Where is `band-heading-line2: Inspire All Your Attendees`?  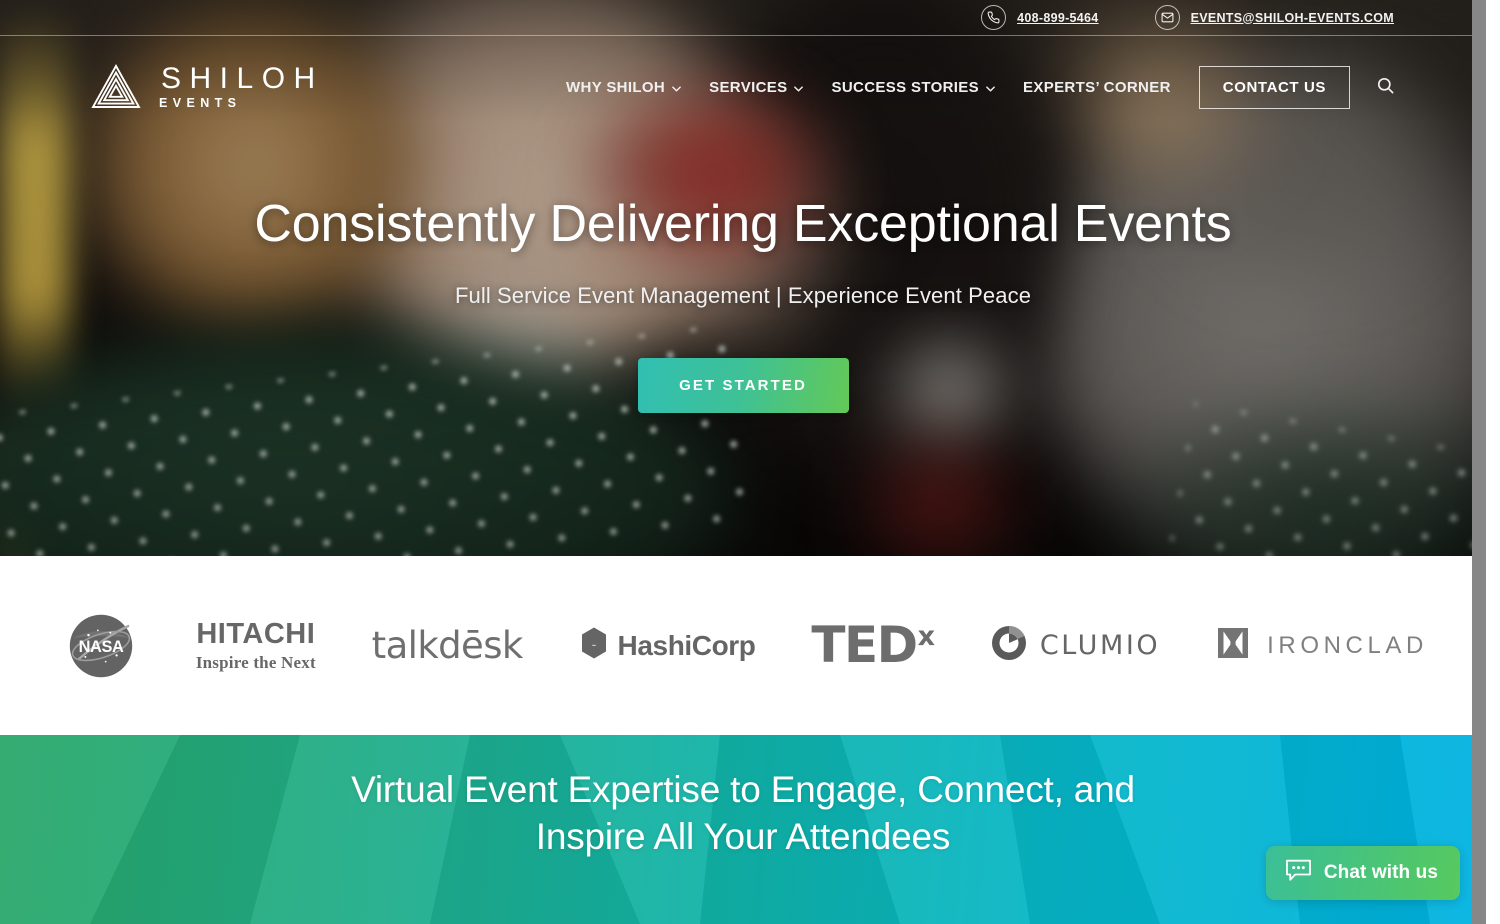
band-heading-line2: Inspire All Your Attendees is located at coordinates (743, 836).